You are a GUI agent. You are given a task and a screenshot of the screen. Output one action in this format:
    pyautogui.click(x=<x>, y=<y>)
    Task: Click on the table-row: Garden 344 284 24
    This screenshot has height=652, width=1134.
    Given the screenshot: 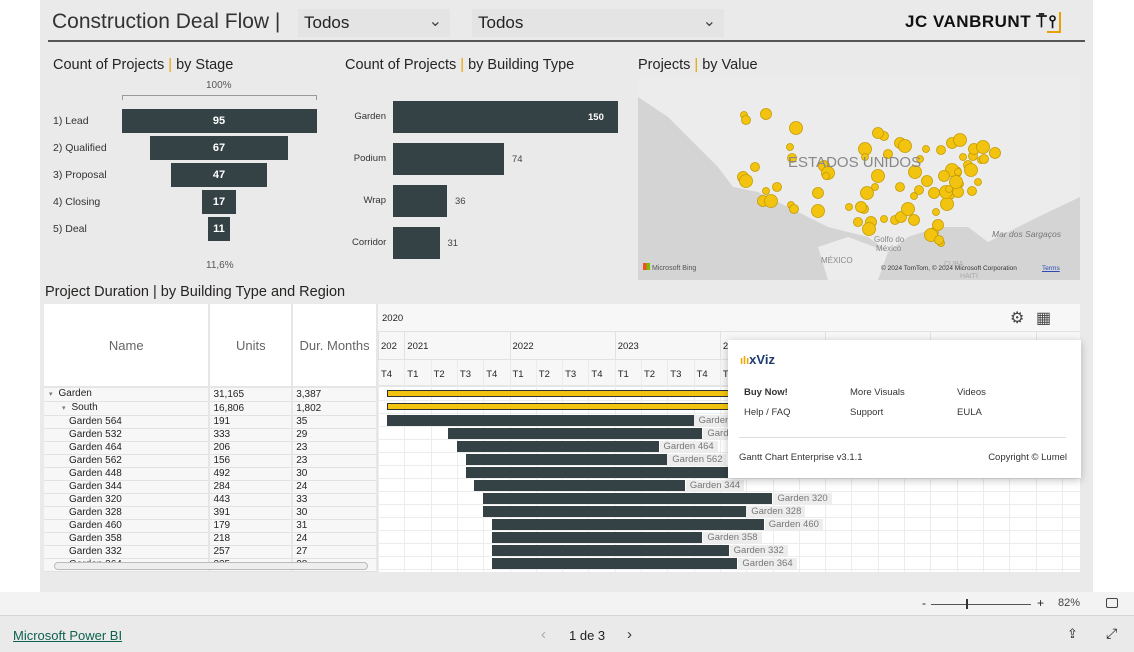 What is the action you would take?
    pyautogui.click(x=211, y=487)
    